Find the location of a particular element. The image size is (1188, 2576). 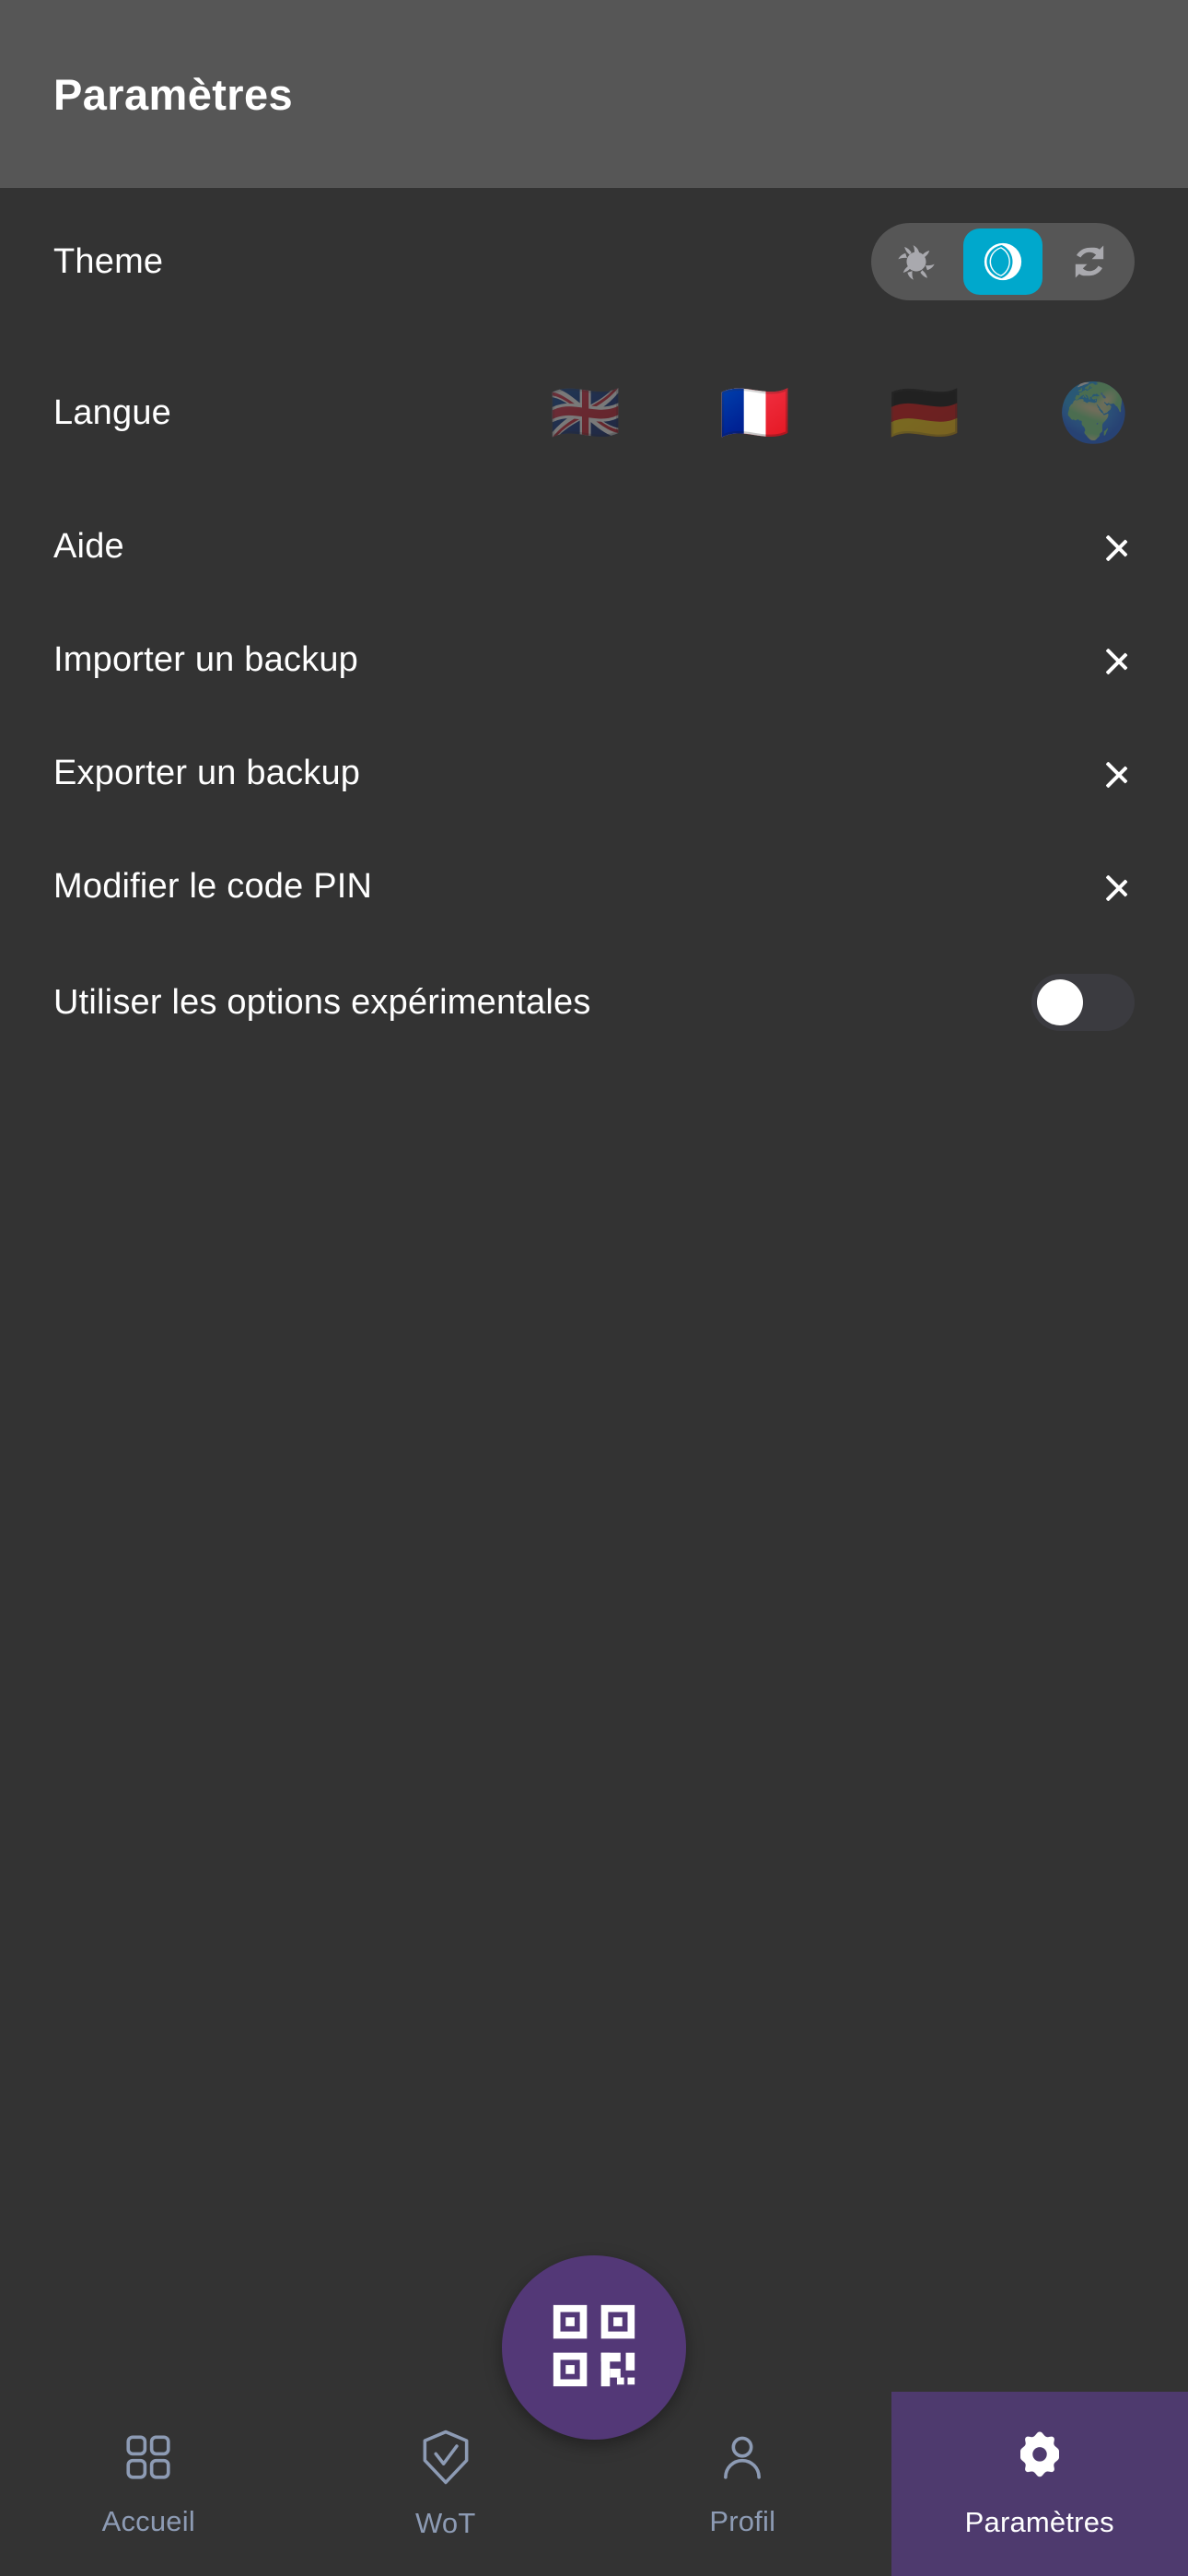

globe-icon: 🌍 is located at coordinates (1094, 413).